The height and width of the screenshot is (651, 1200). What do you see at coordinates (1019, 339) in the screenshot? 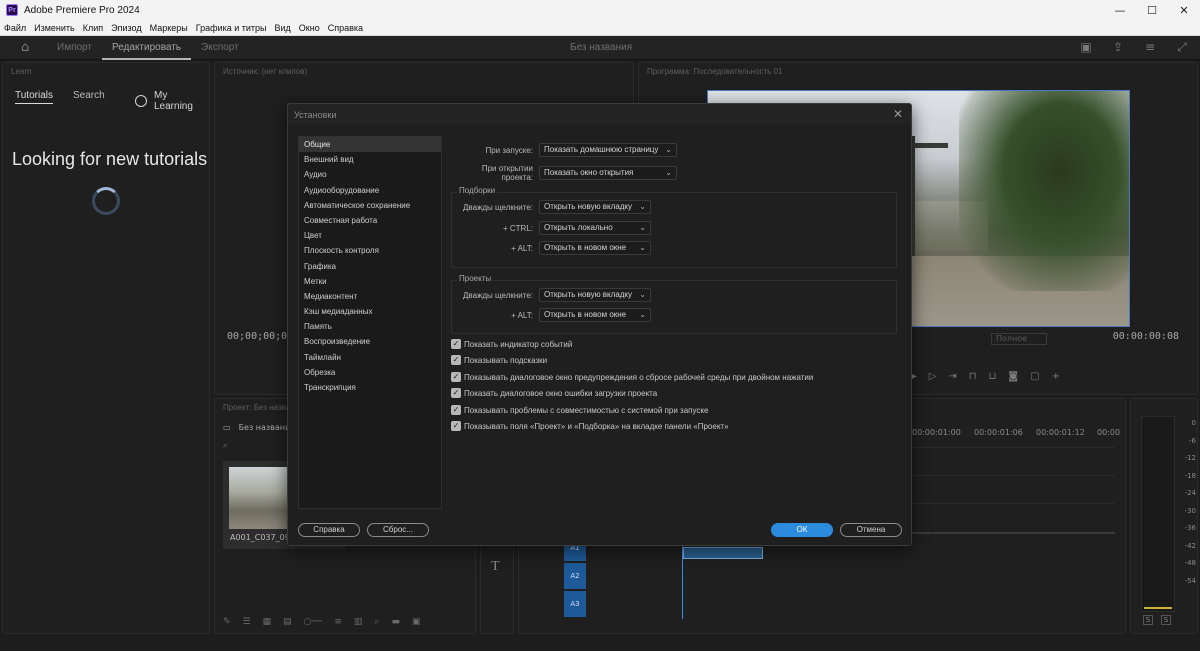
I see `fit-dropdown: Полное` at bounding box center [1019, 339].